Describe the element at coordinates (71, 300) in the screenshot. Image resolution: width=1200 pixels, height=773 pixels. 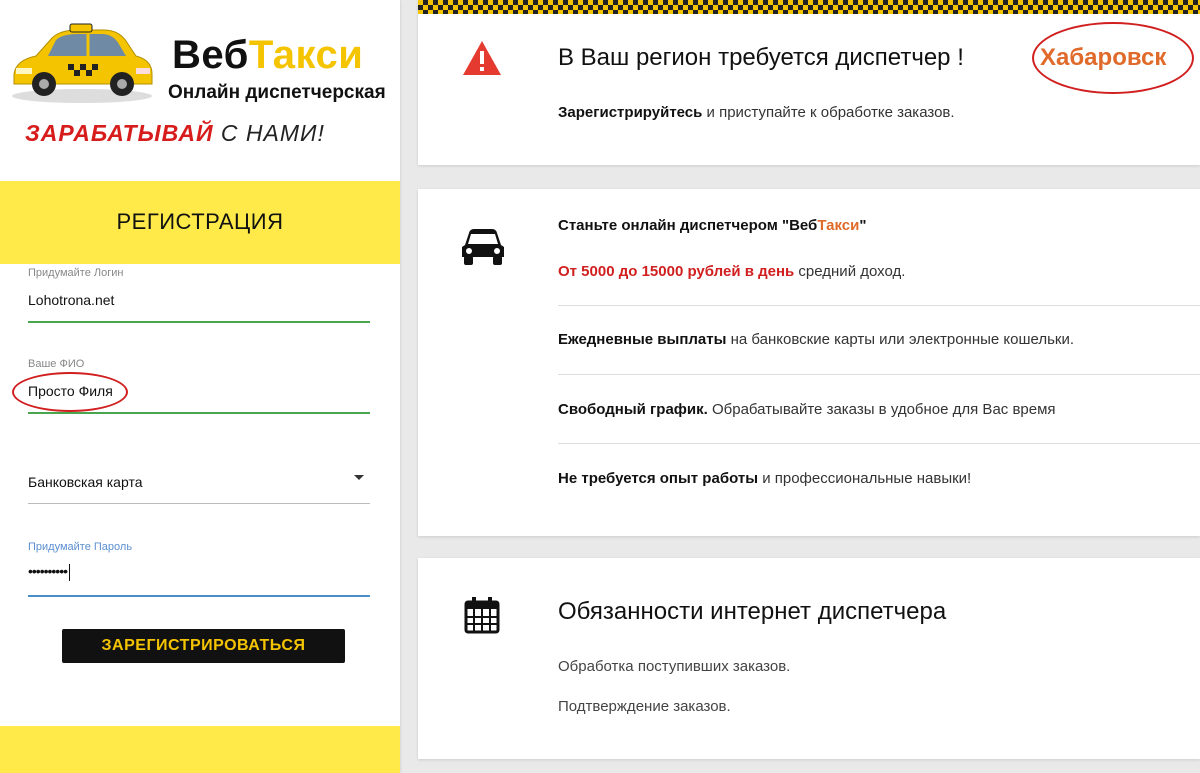
I see `login-input: Lohotrona.net` at that location.